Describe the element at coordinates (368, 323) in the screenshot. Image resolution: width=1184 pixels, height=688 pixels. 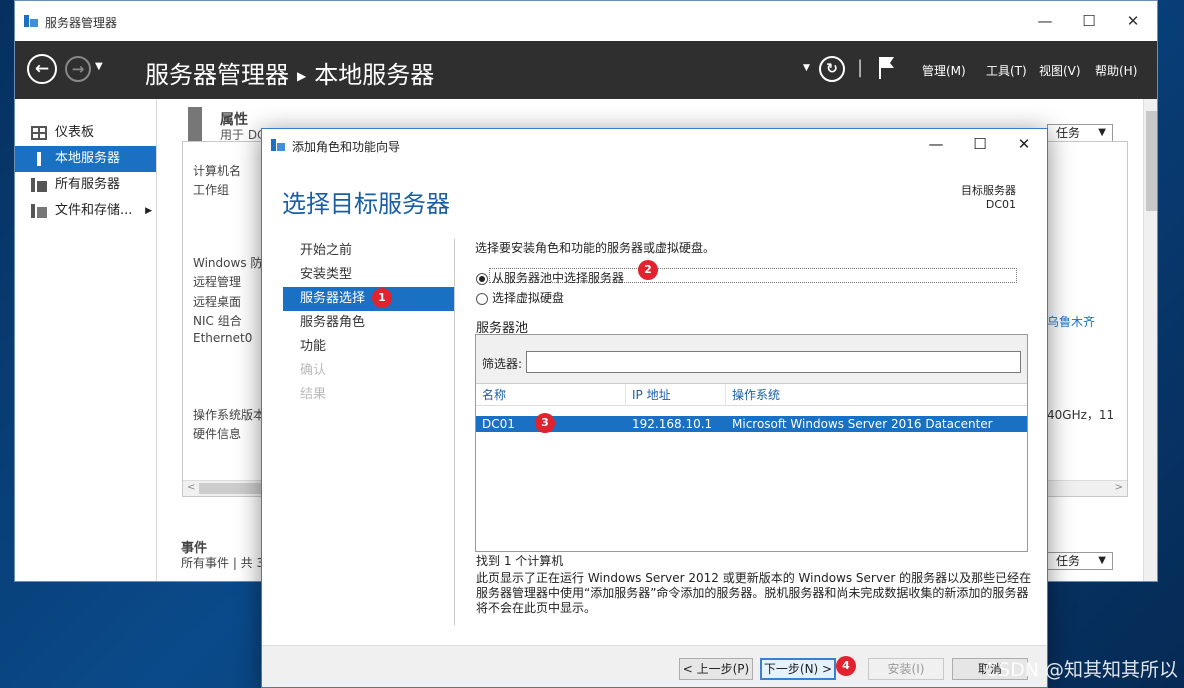
I see `step-server-roles: 服务器角色` at that location.